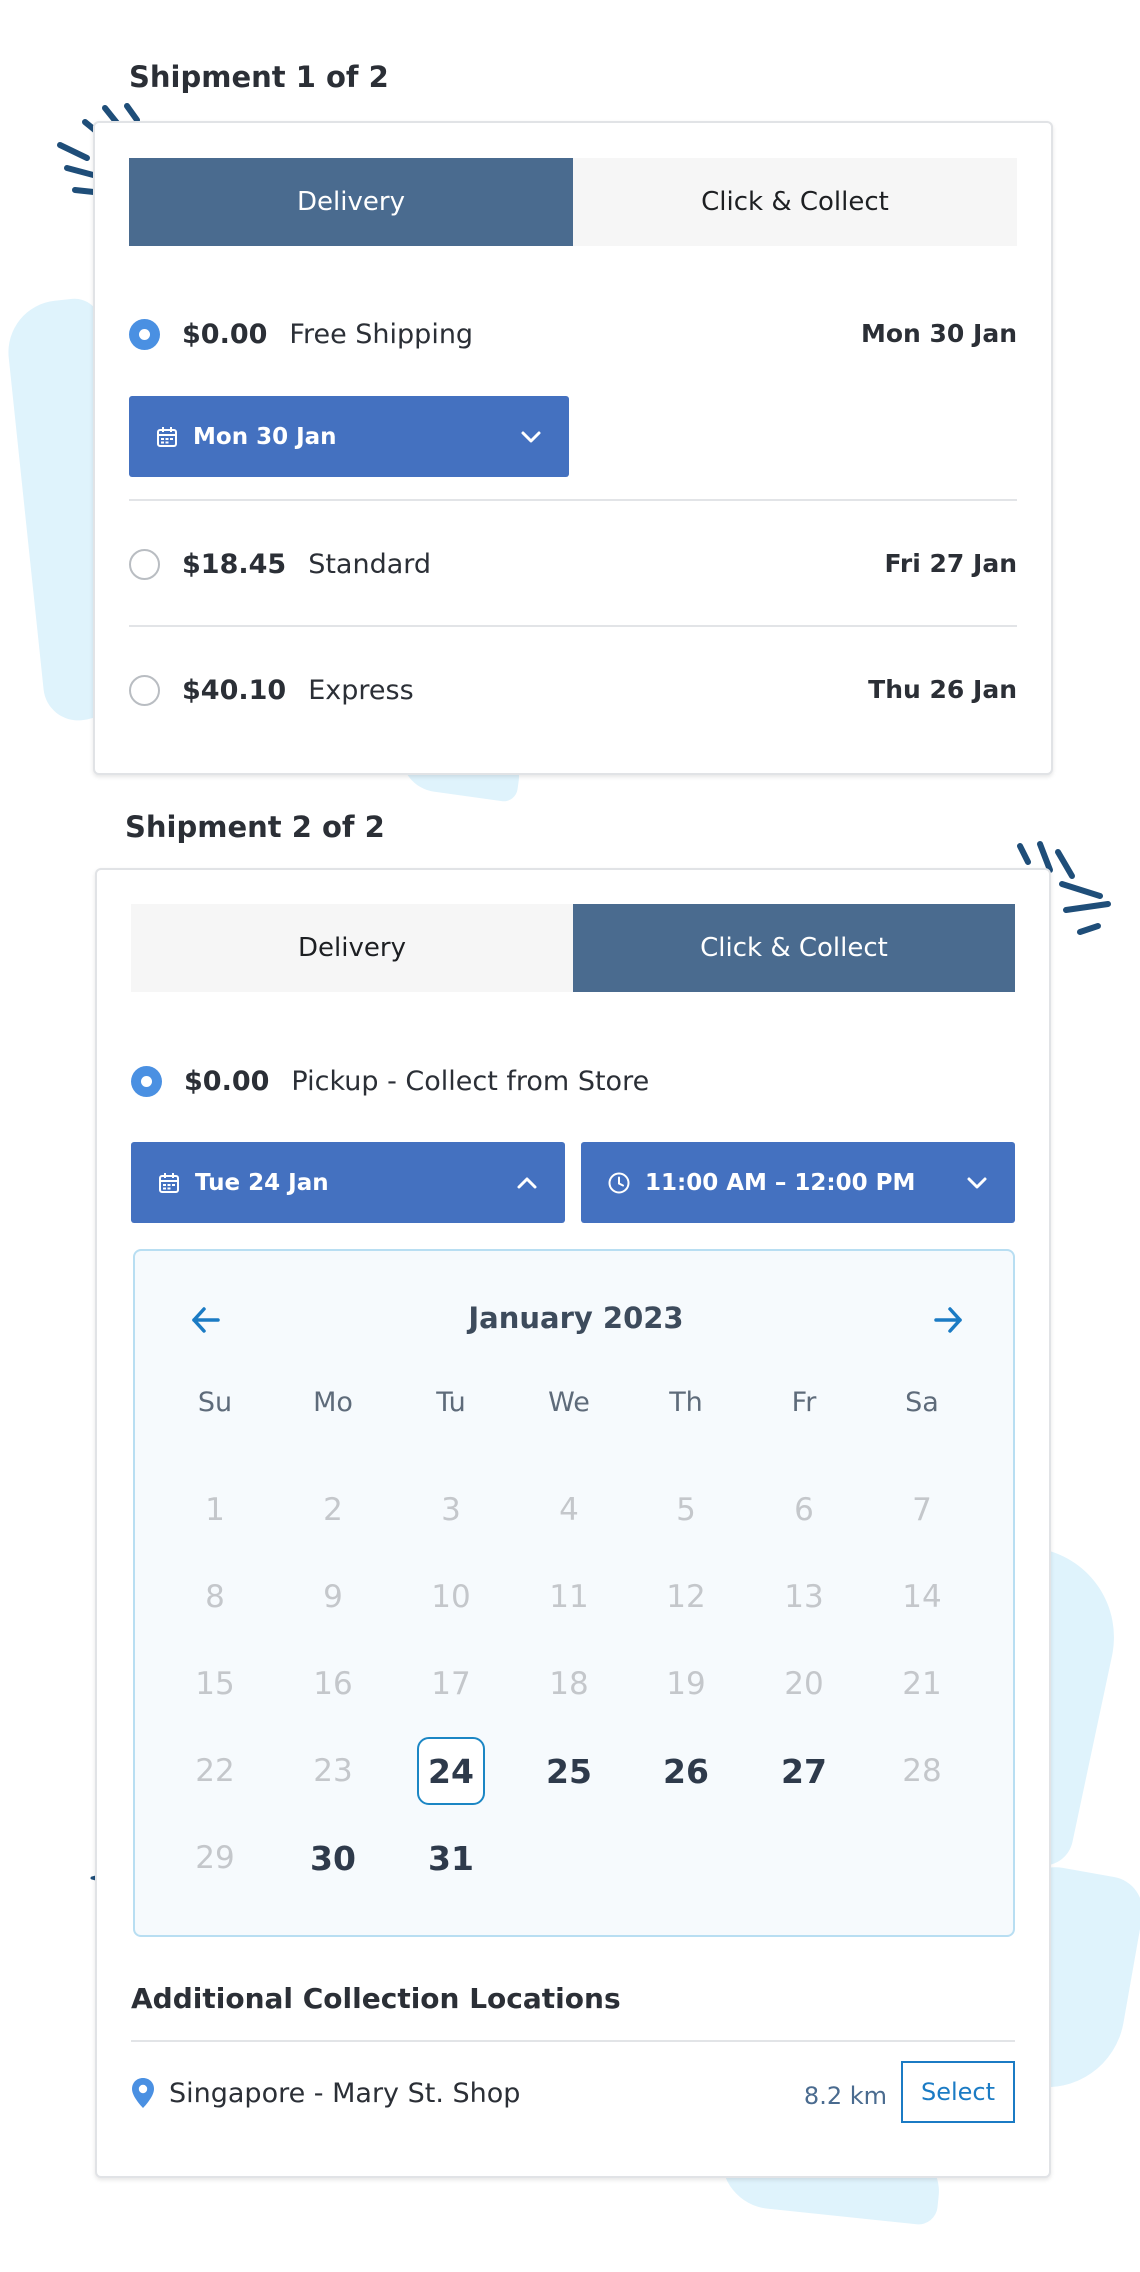 This screenshot has width=1140, height=2272. What do you see at coordinates (576, 1318) in the screenshot?
I see `calendar-month-label: January 2023` at bounding box center [576, 1318].